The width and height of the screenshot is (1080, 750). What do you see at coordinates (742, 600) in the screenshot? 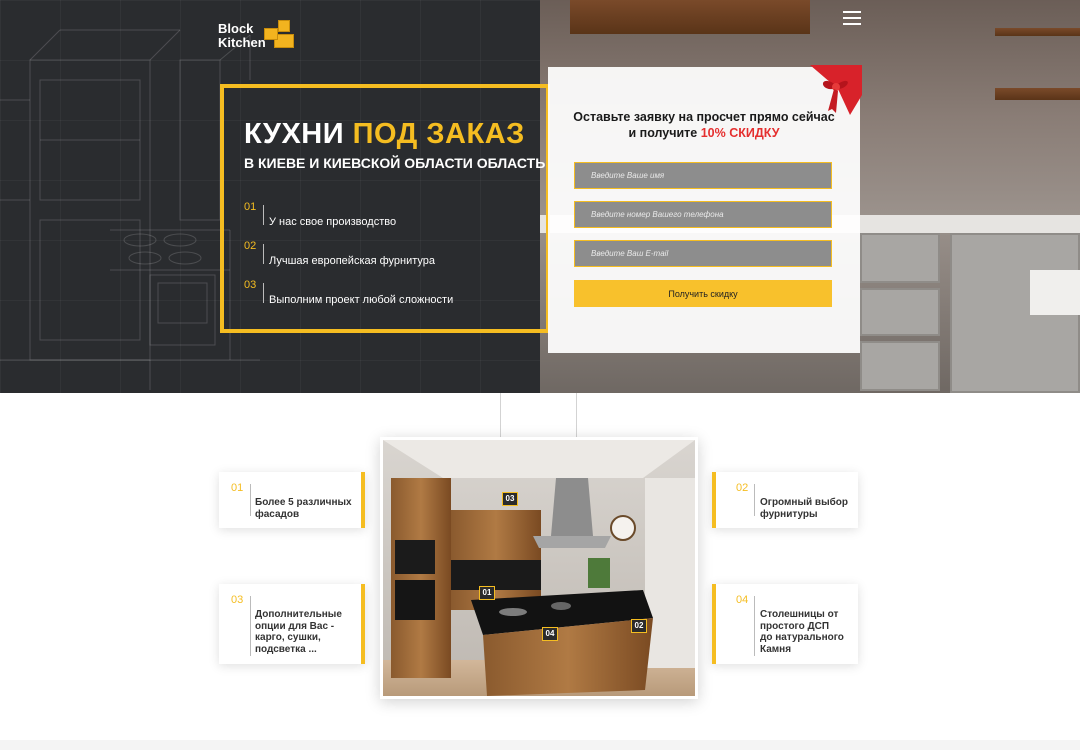
I see `card-number: 04` at bounding box center [742, 600].